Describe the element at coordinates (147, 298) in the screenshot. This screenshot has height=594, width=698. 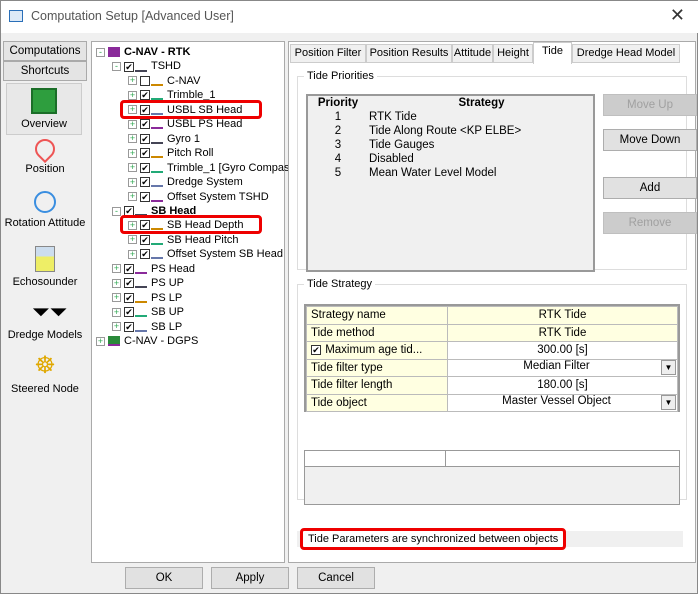
I see `tree-item: + ✔ PS LP` at that location.